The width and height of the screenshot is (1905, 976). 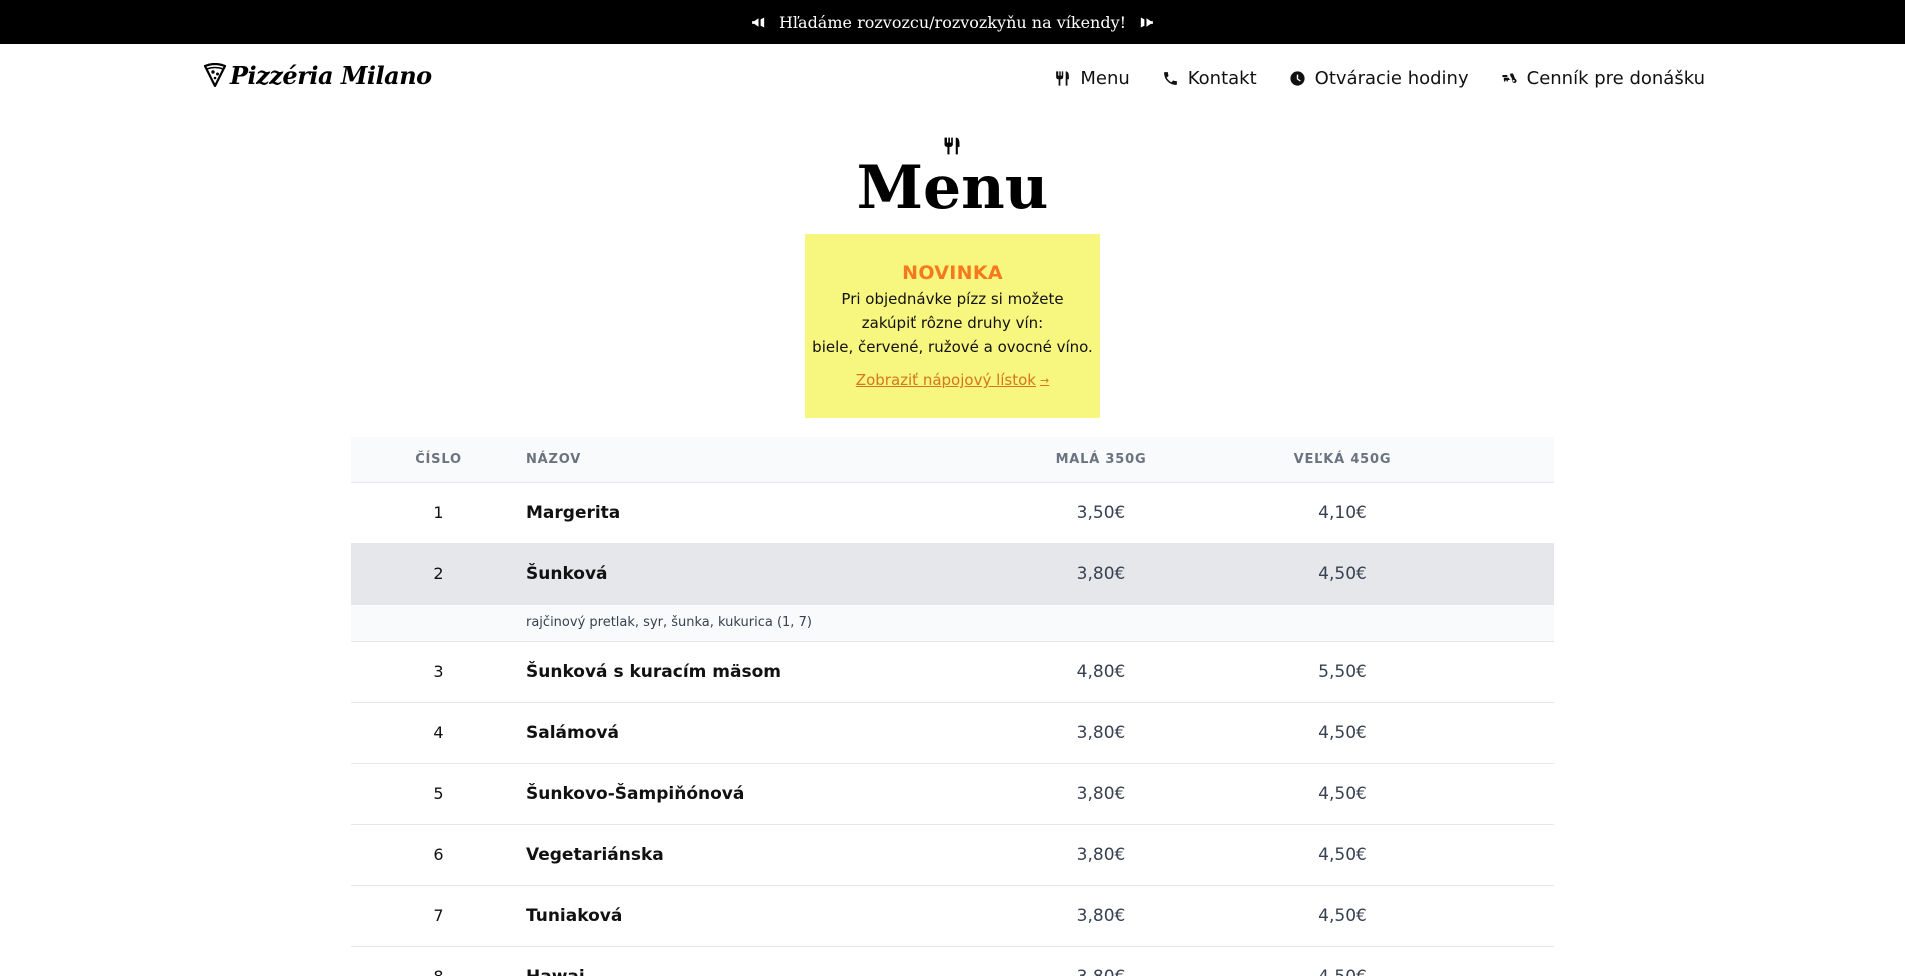 I want to click on table-row: 7 Tuniaková 3,80€ 4,50€, so click(x=952, y=916).